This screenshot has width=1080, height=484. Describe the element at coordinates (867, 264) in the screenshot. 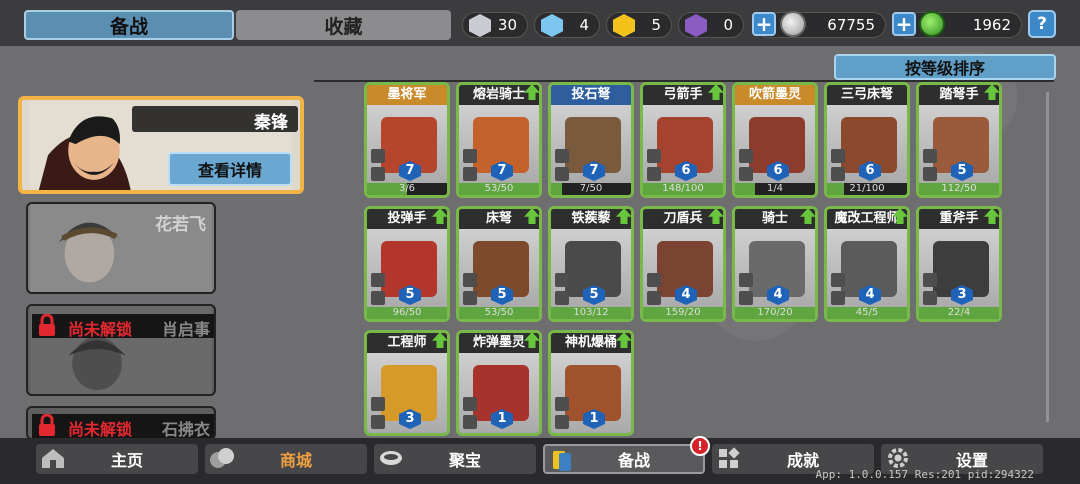

I see `unit-card: 魔改工程师 4 45/5` at that location.